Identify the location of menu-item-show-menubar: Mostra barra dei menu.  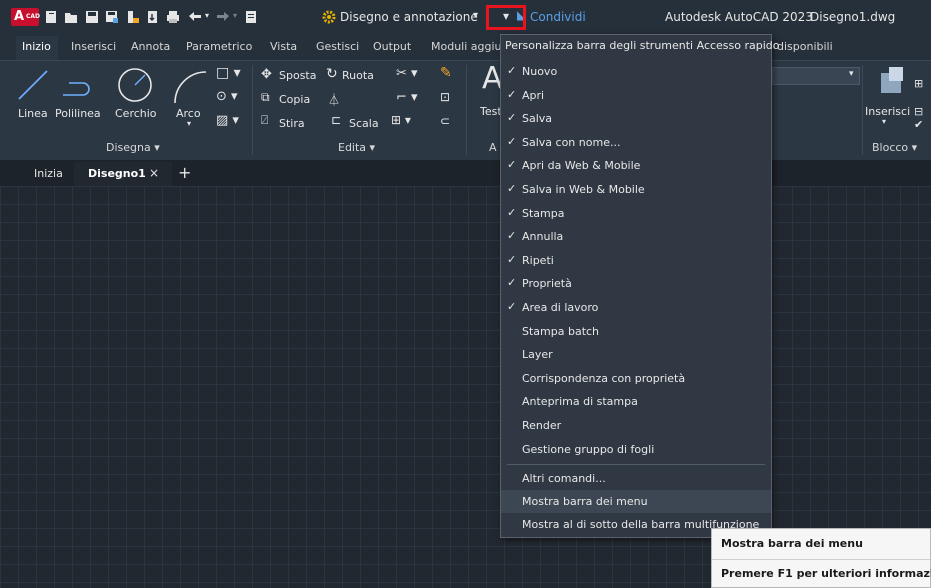
(636, 501).